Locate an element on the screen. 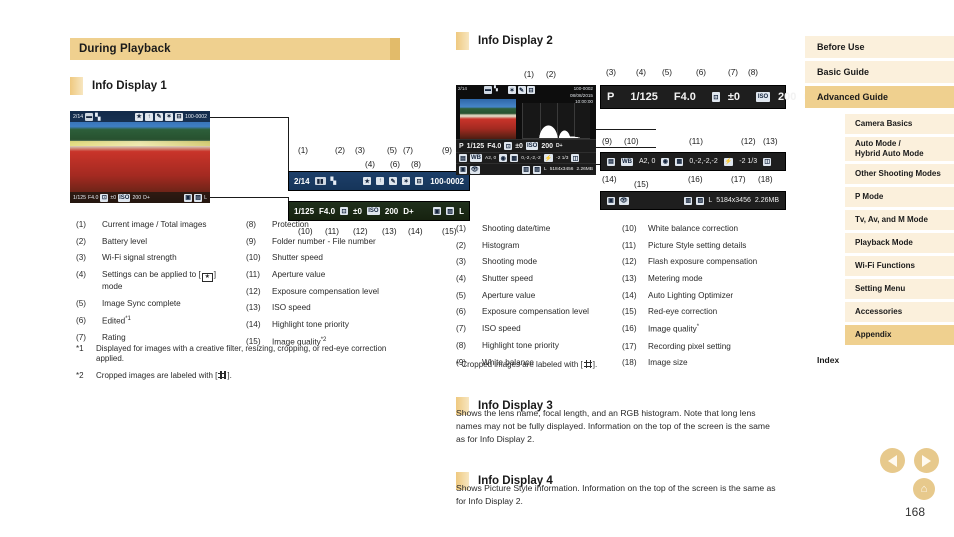 The image size is (954, 537). callout-1: (1) is located at coordinates (303, 150).